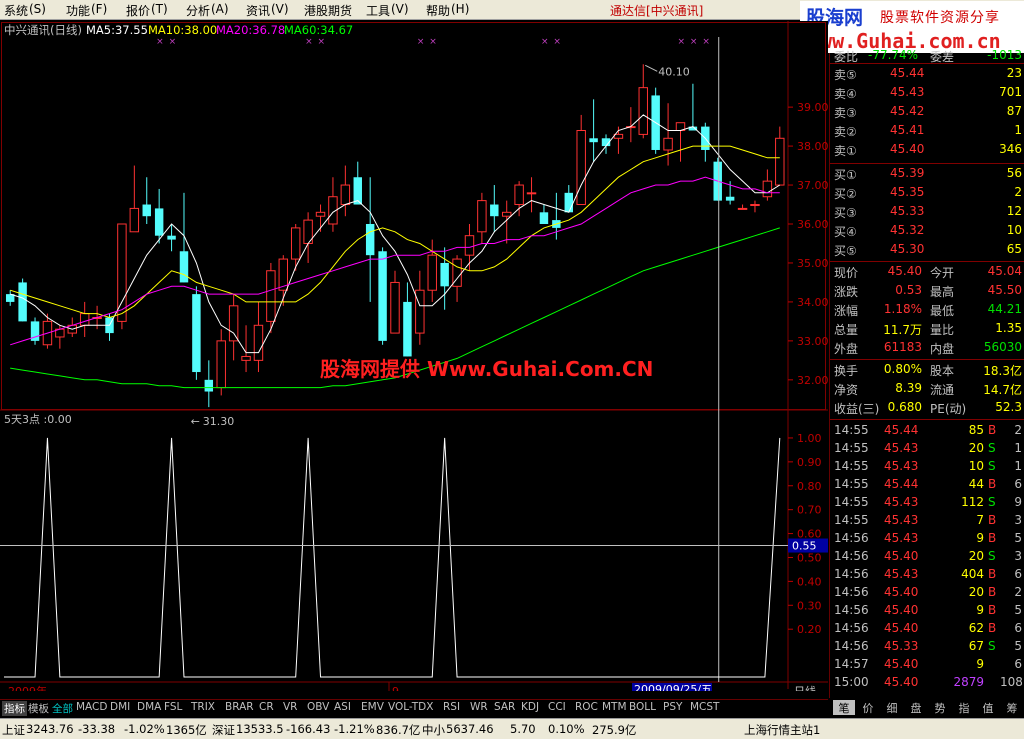 Image resolution: width=1024 pixels, height=739 pixels. Describe the element at coordinates (901, 484) in the screenshot. I see `tick-price: 45.44` at that location.